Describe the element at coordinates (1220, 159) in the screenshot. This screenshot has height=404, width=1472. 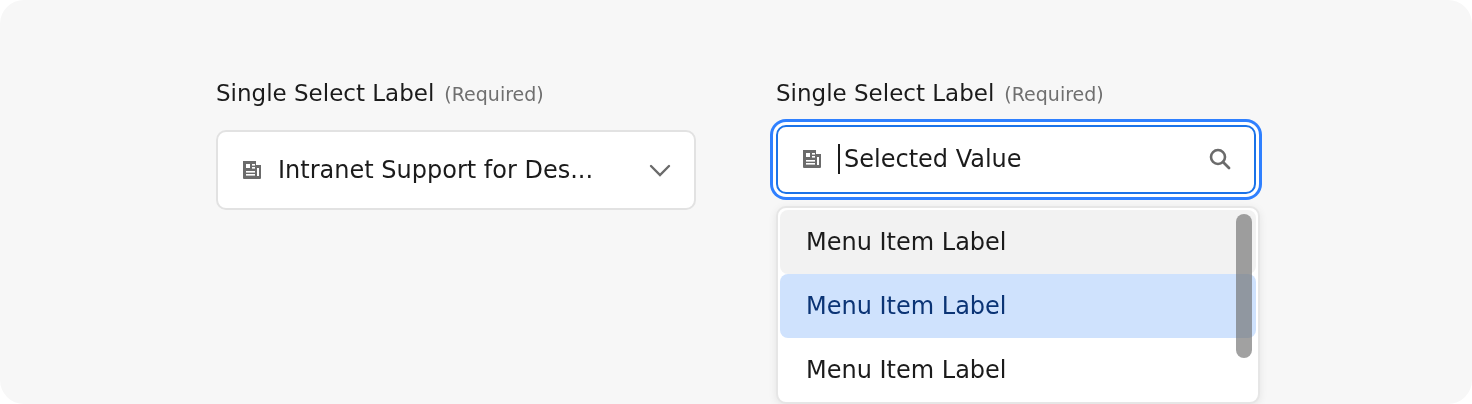
I see `search-icon` at that location.